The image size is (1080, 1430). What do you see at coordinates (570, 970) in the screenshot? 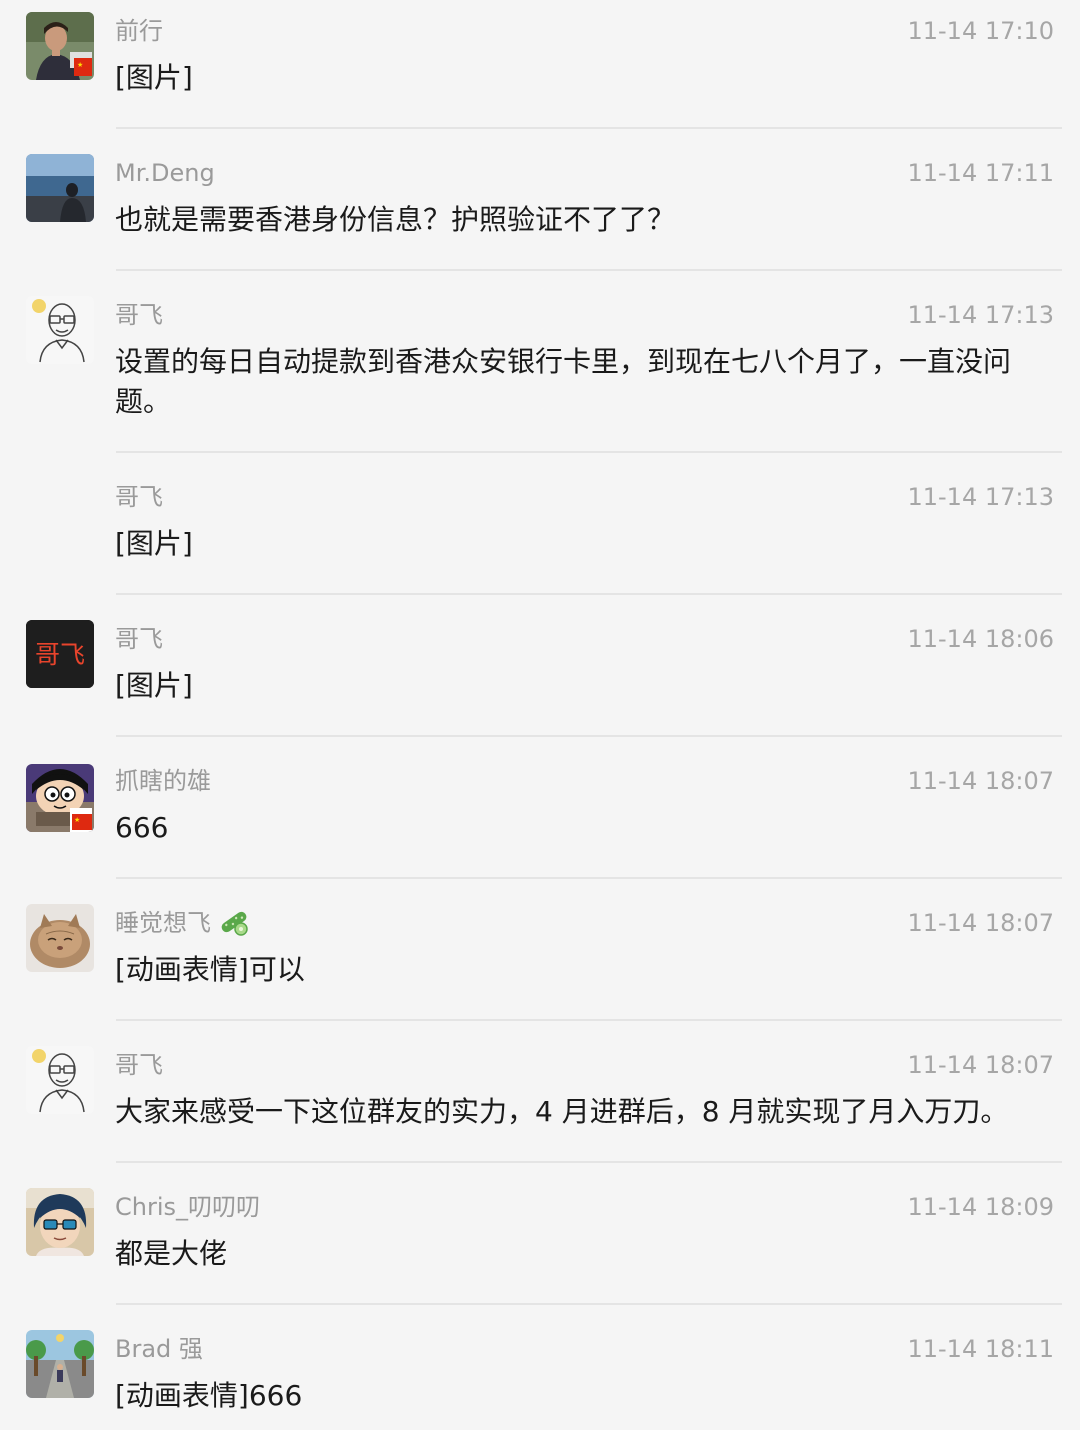
I see `message-content: [动画表情]可以` at bounding box center [570, 970].